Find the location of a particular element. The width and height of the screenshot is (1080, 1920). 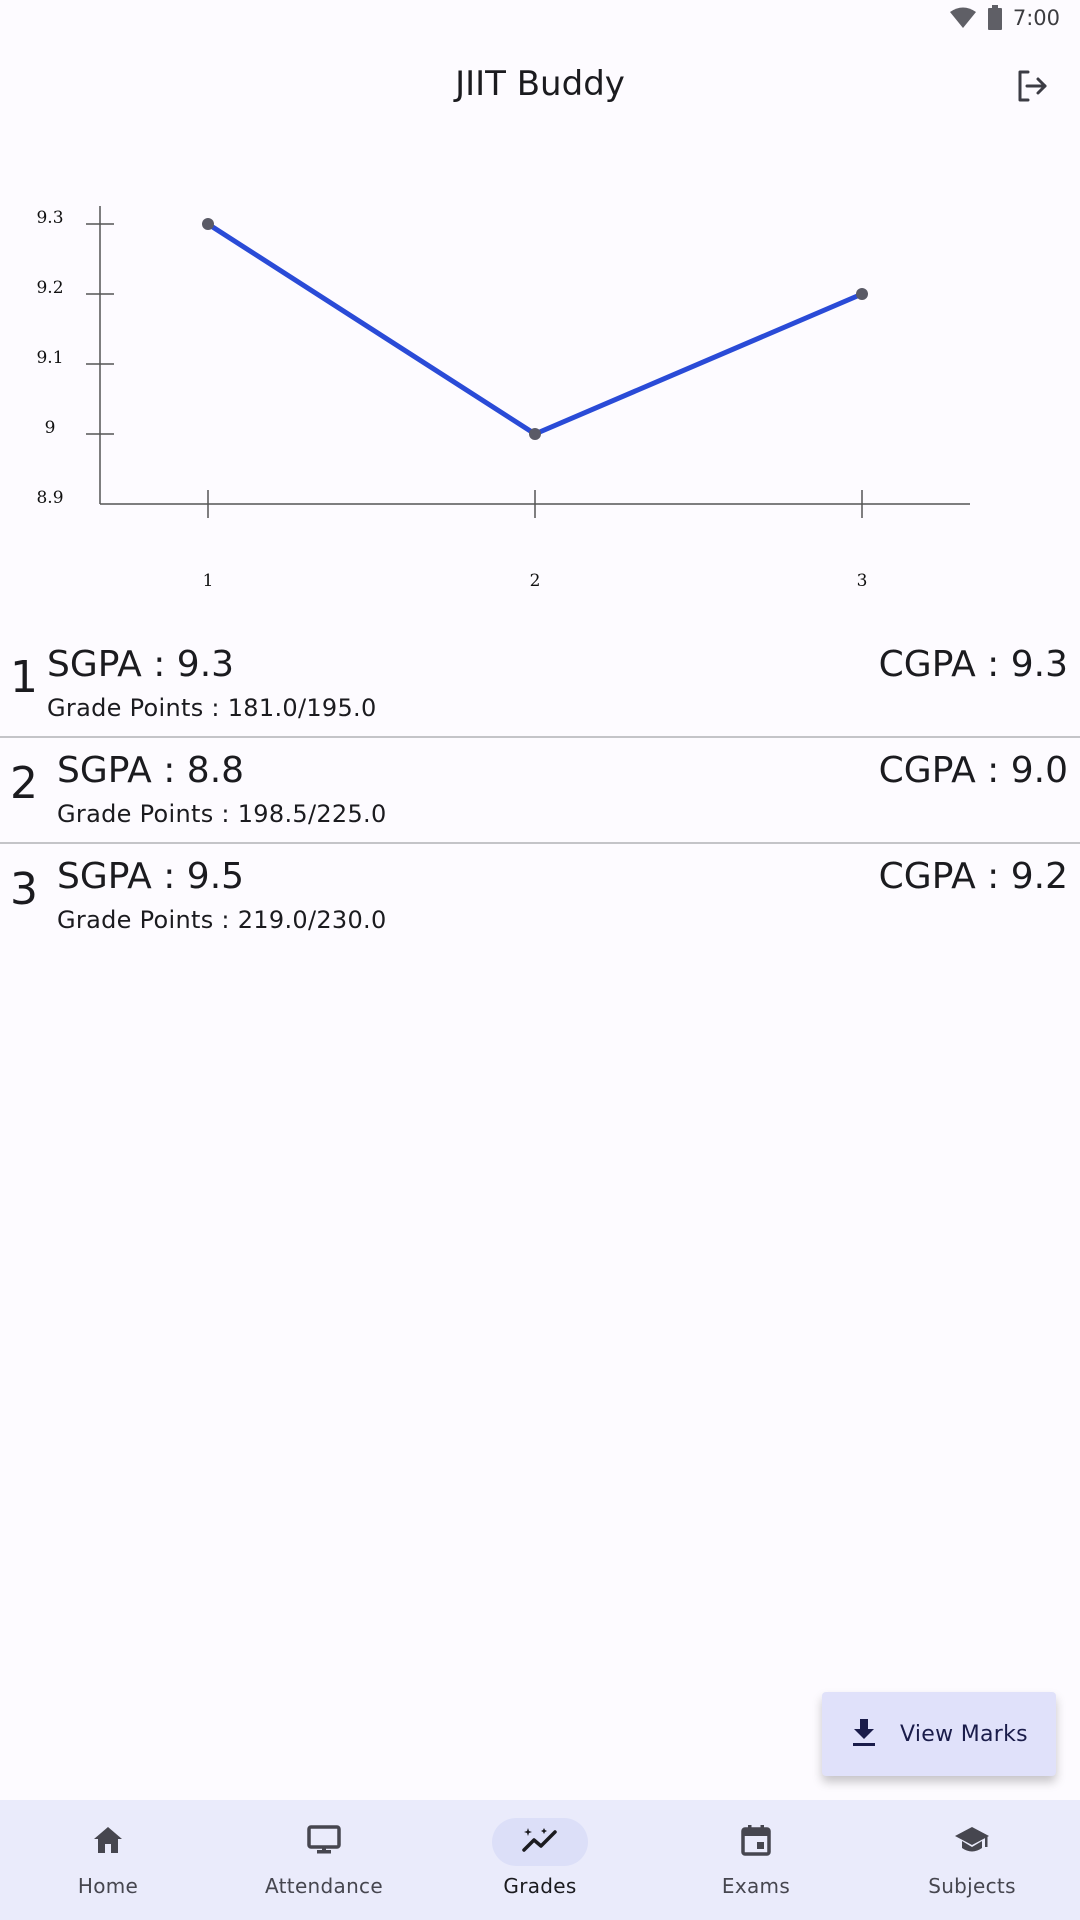

grade-points: Grade Points : 219.0/230.0 is located at coordinates (222, 920).